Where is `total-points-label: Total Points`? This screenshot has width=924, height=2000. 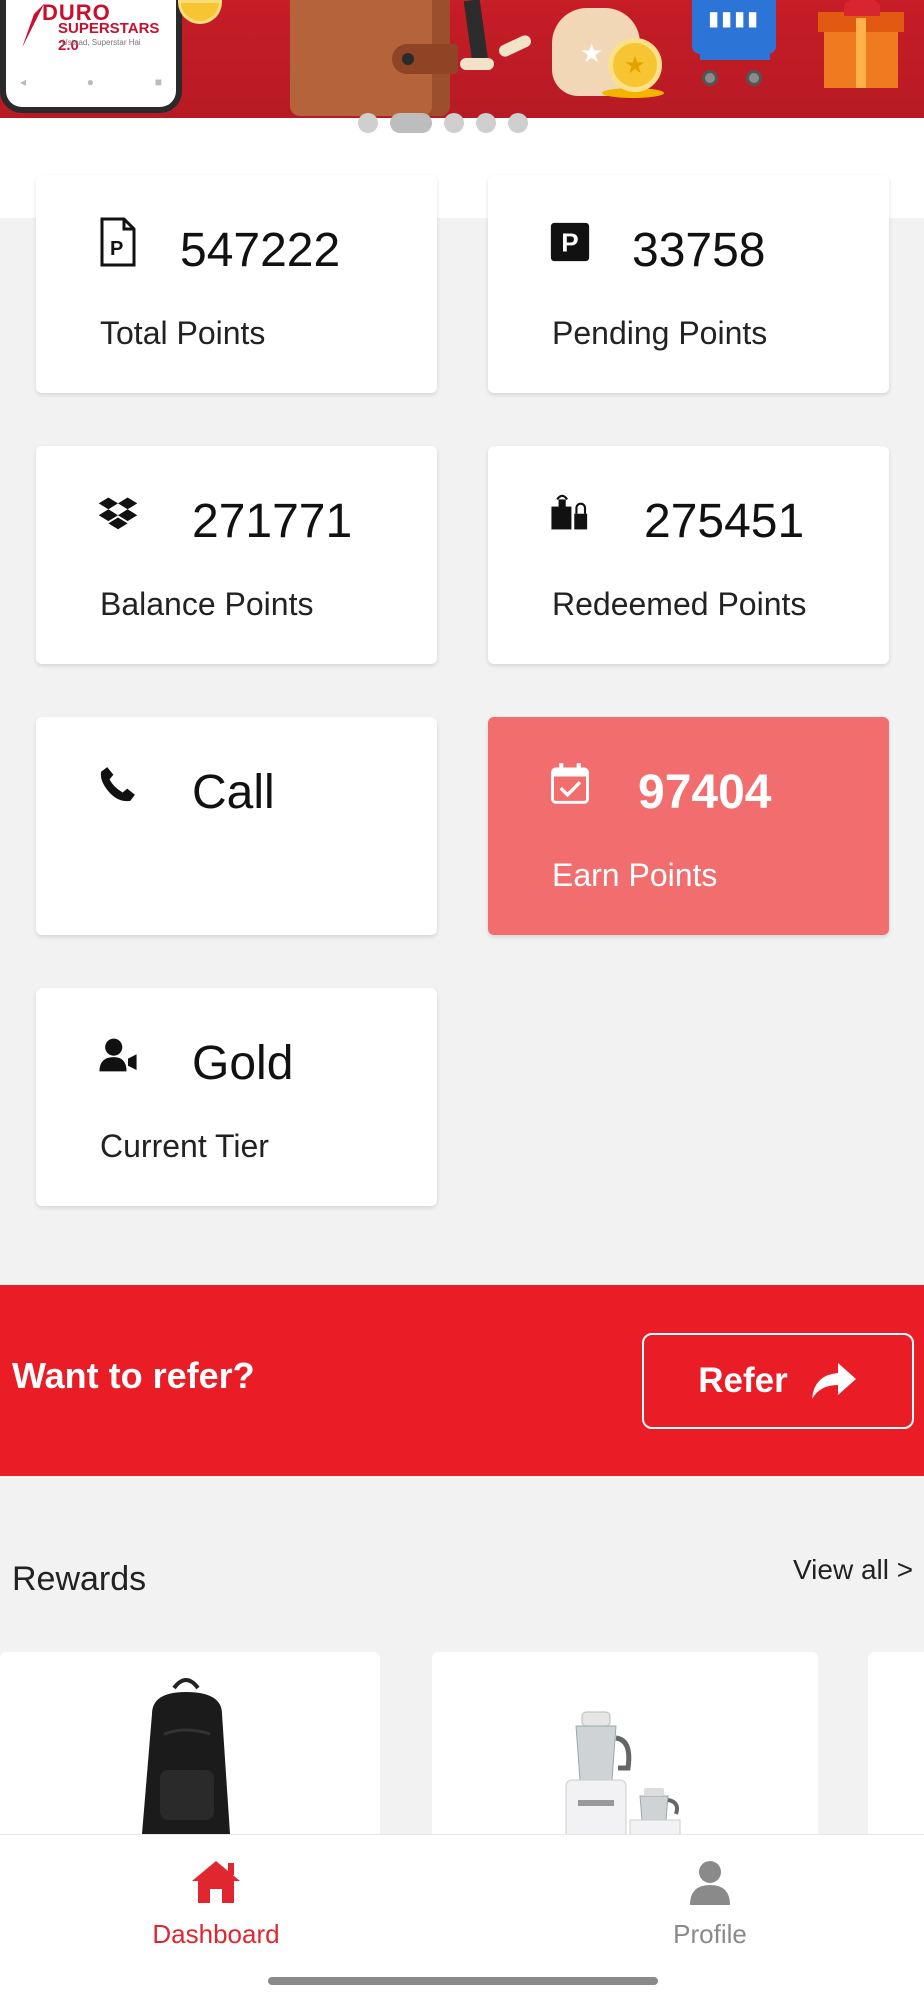
total-points-label: Total Points is located at coordinates (183, 333).